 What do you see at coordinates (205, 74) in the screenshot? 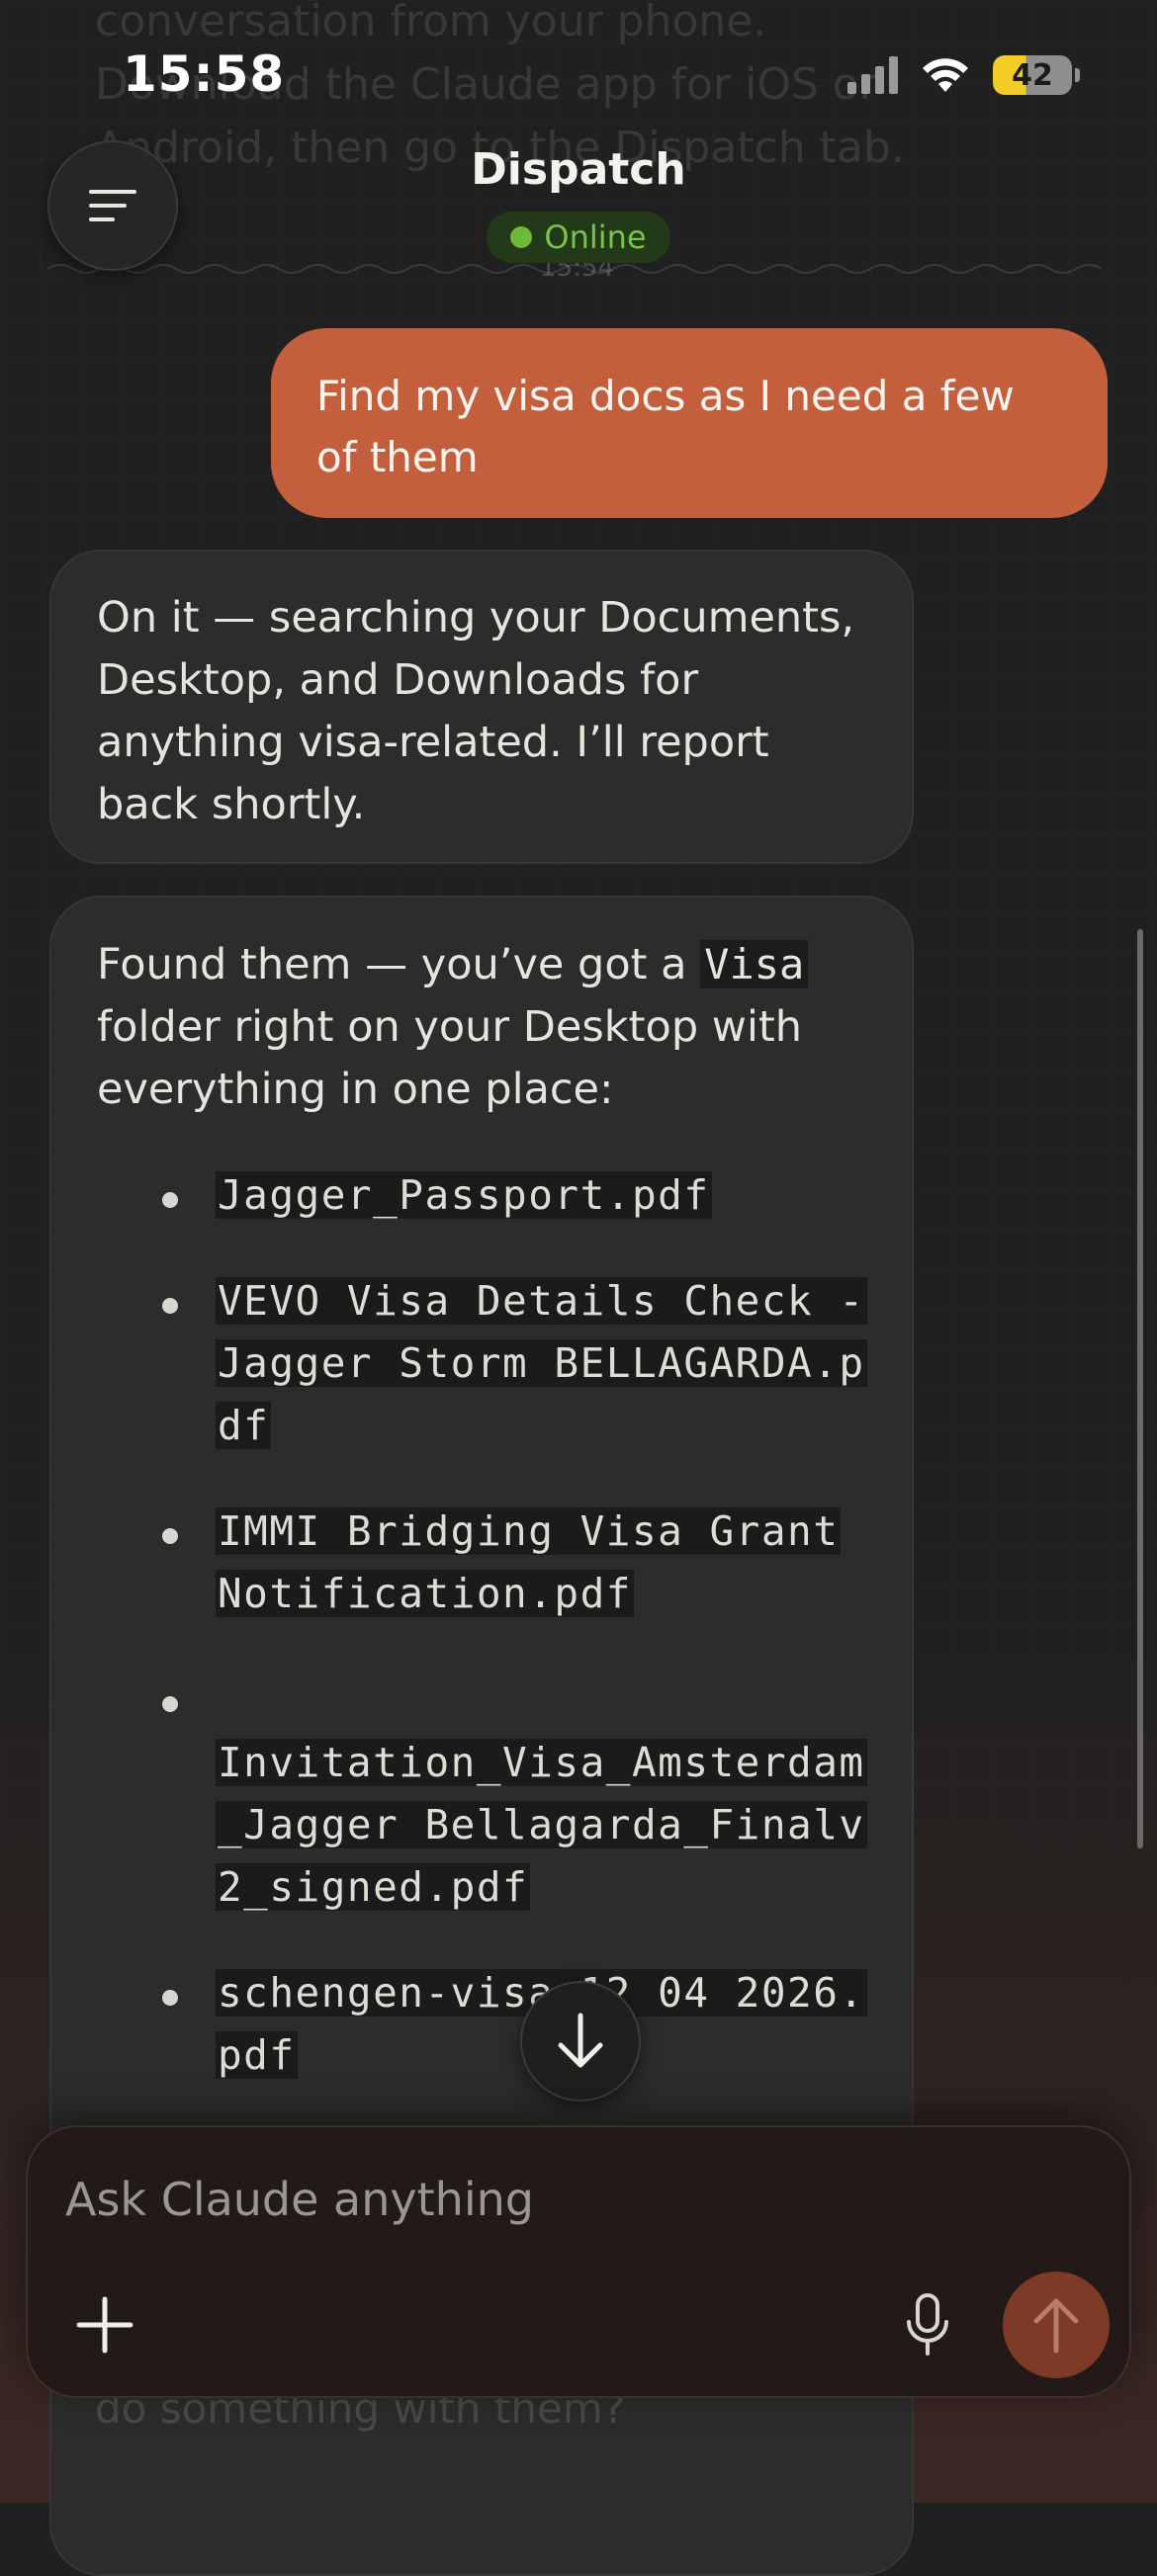
I see `status-time: 15:58` at bounding box center [205, 74].